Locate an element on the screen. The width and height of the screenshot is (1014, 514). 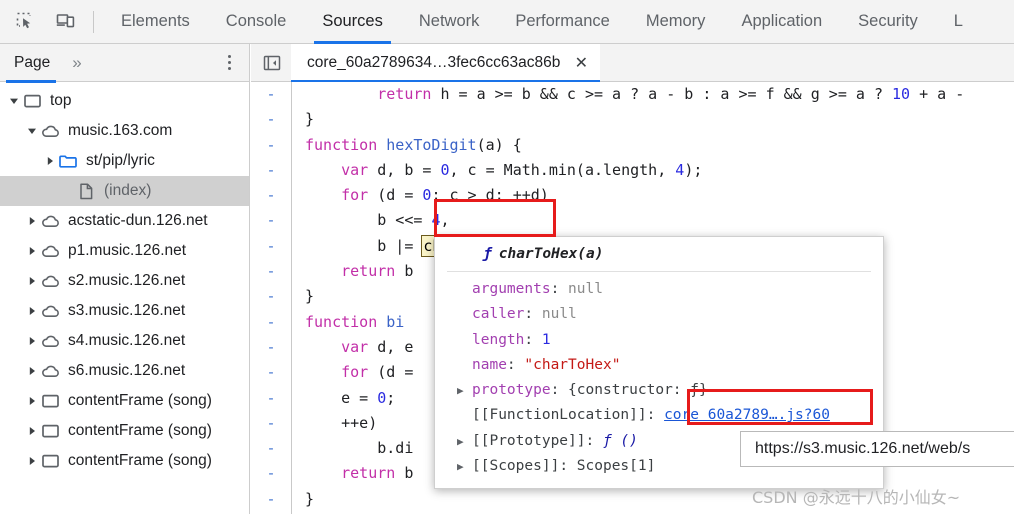
tab-performance: Performance is located at coordinates (562, 22).